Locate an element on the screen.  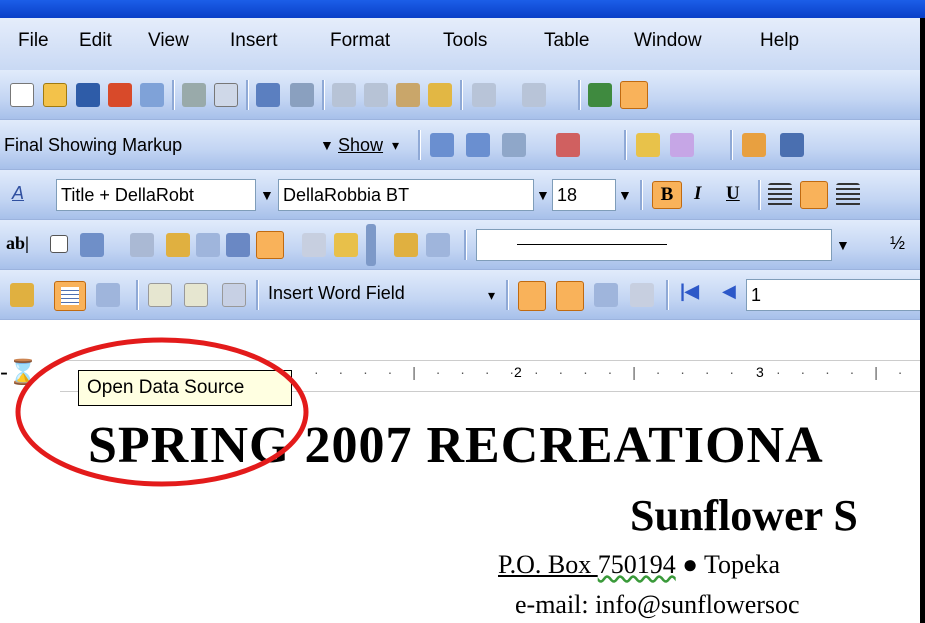
display-for-review-select: Final Showing Markup is located at coordinates (145, 146).